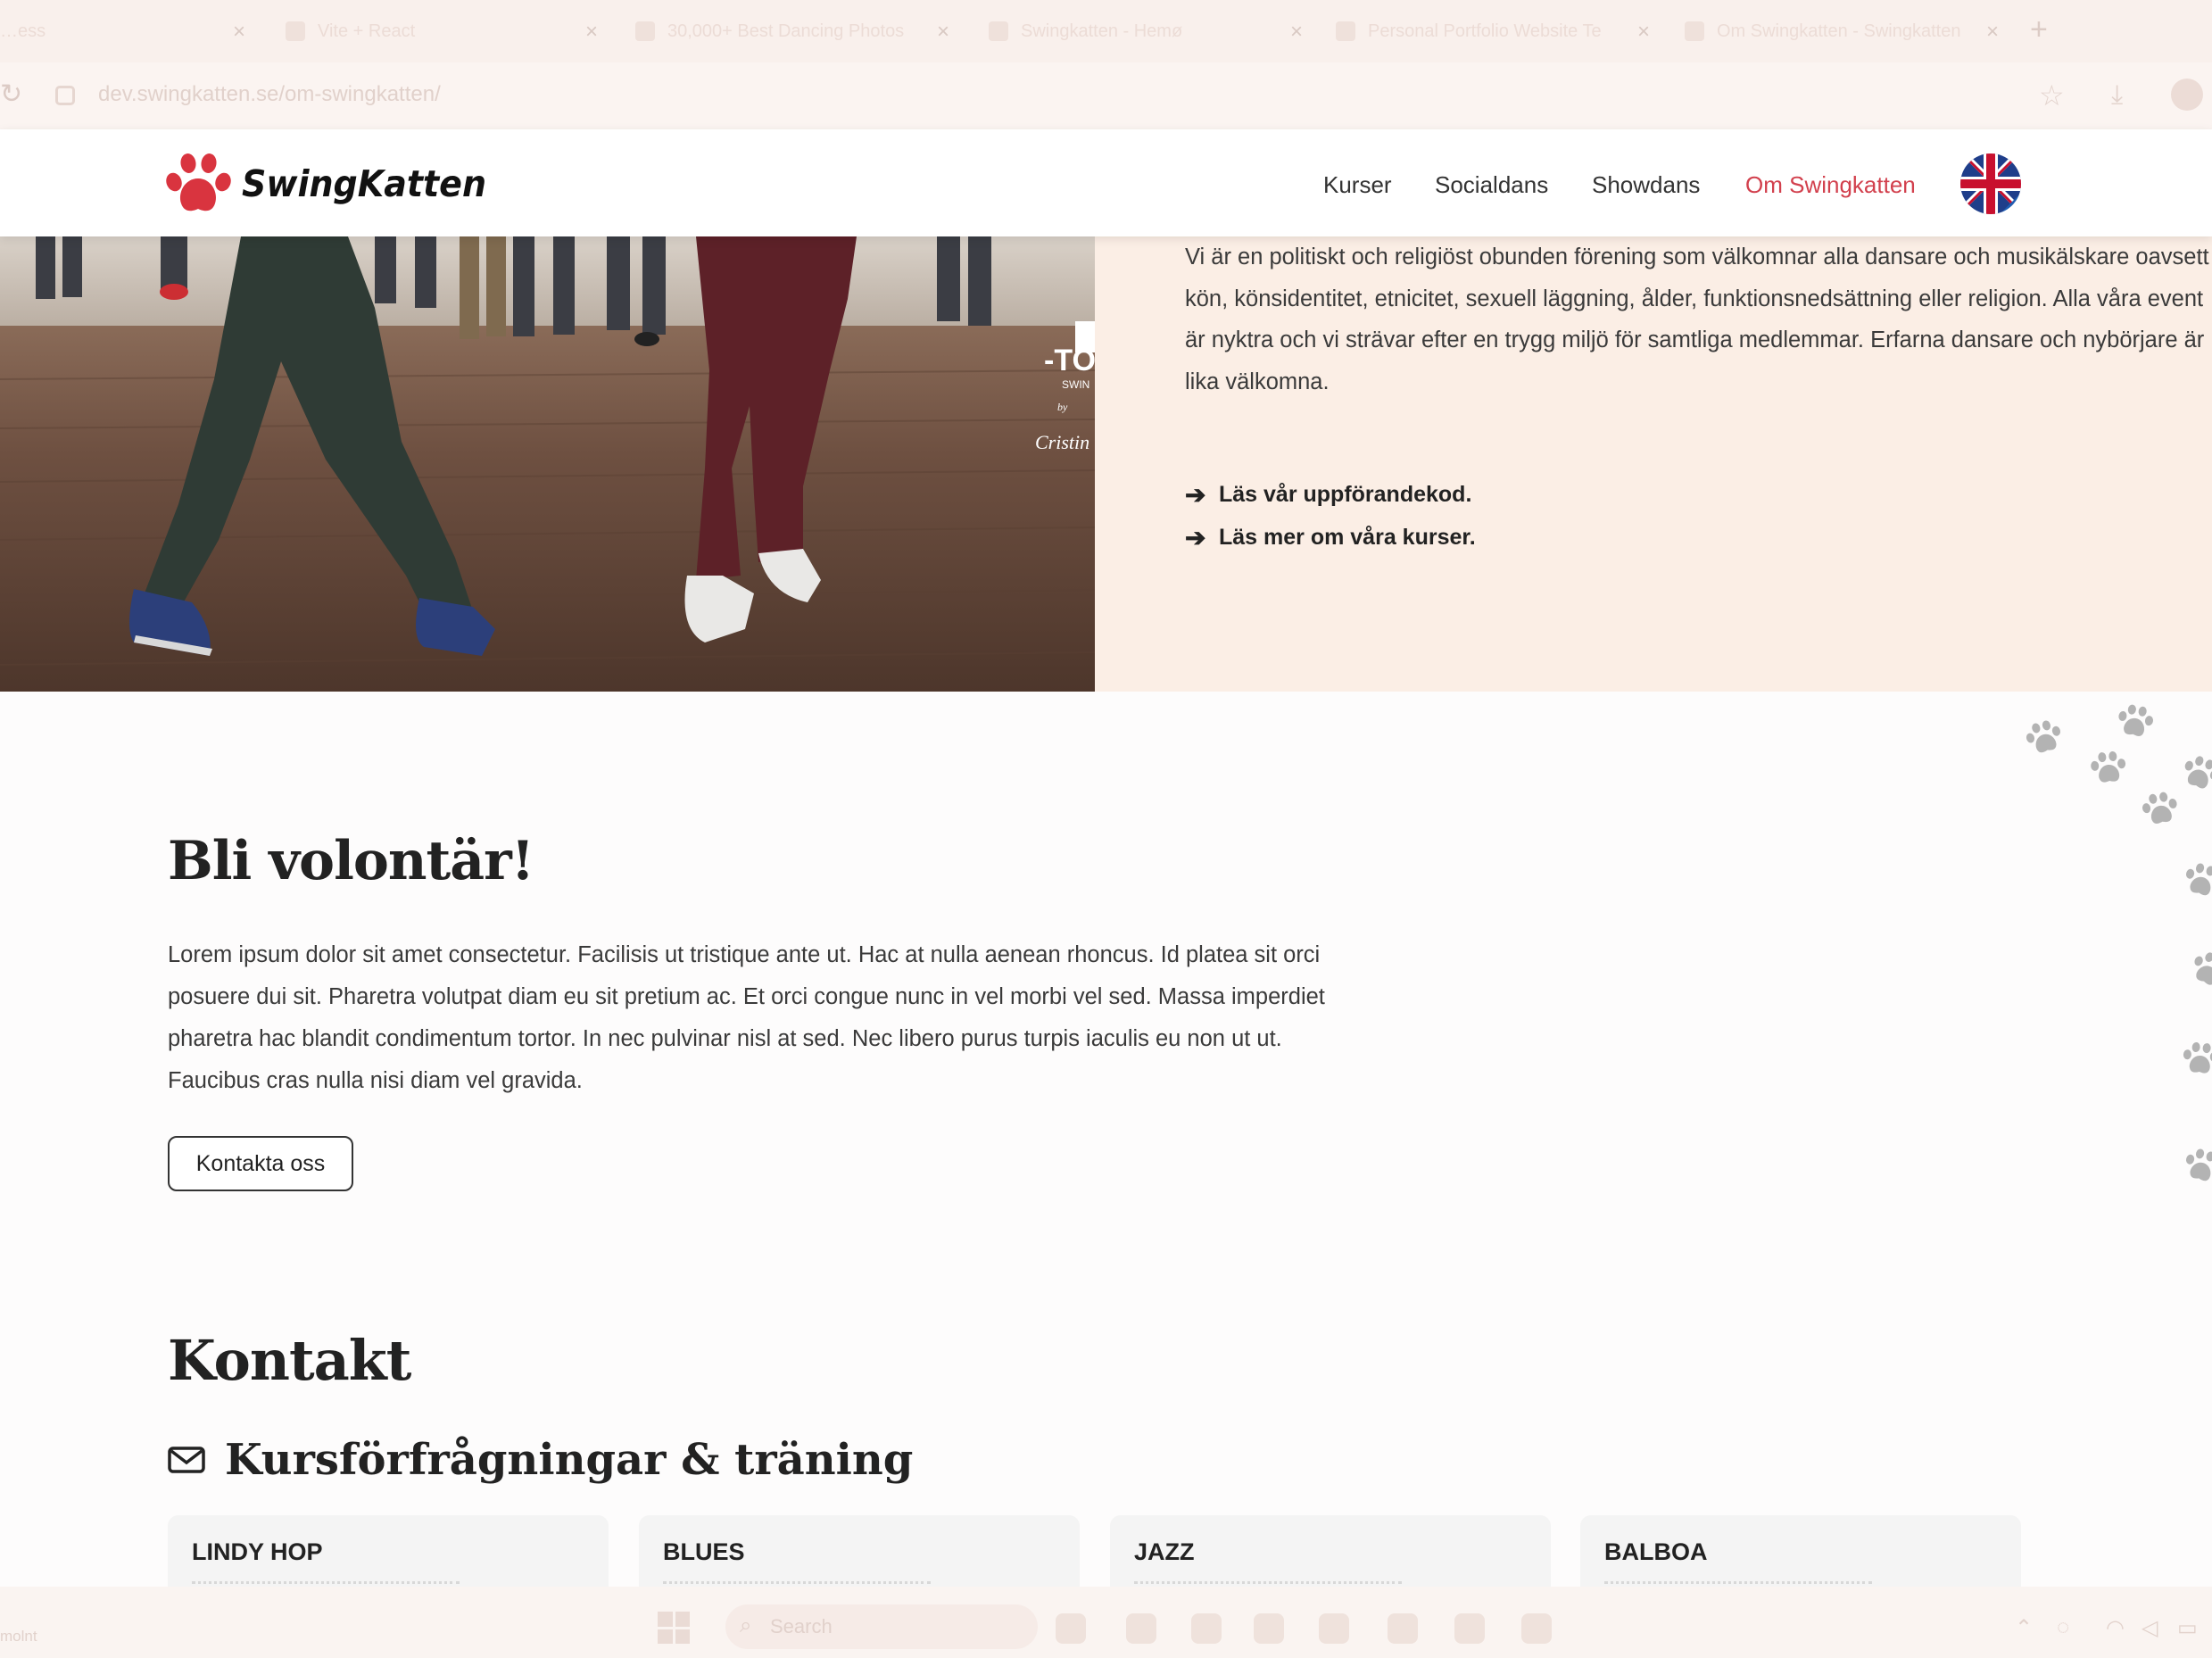 The image size is (2212, 1658). I want to click on envelope-icon, so click(186, 1460).